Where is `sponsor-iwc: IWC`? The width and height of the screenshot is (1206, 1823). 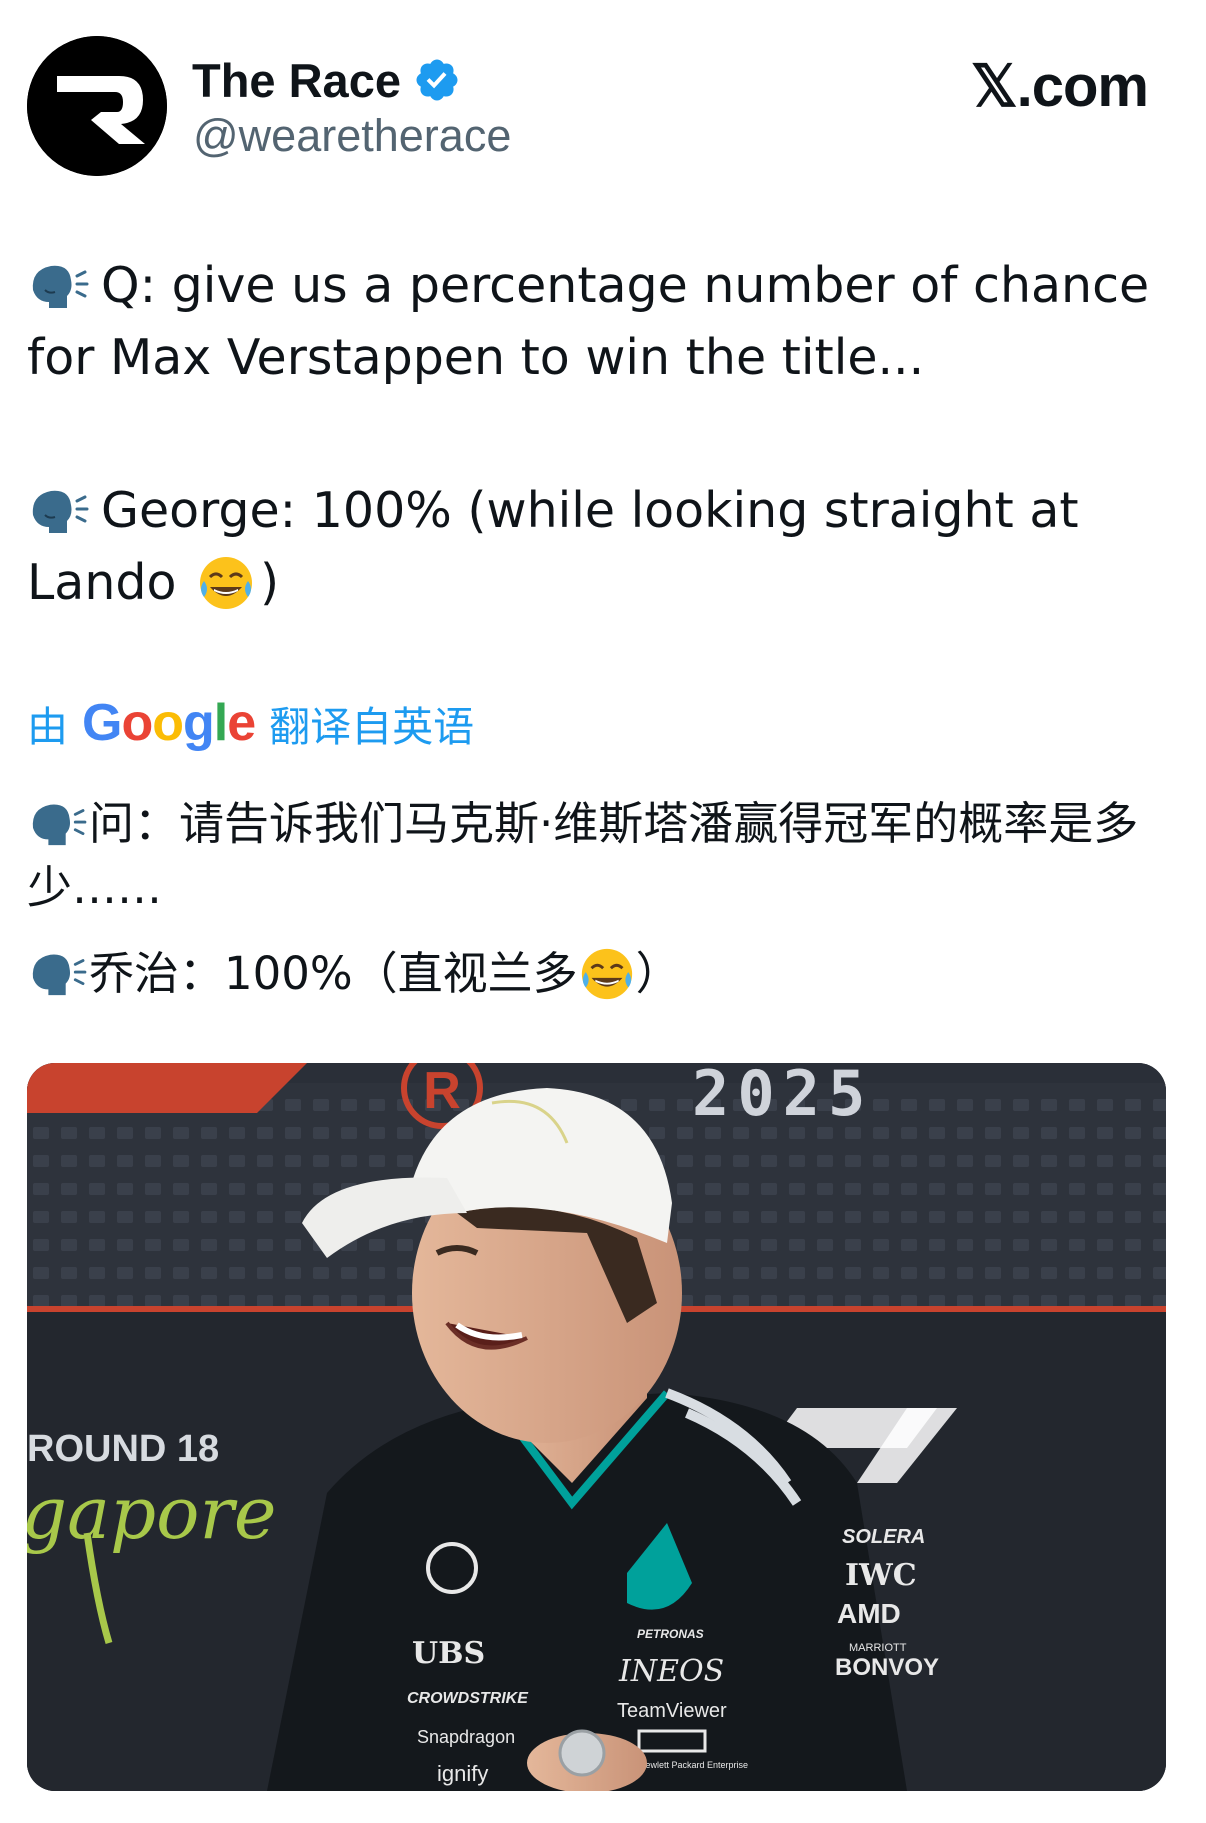 sponsor-iwc: IWC is located at coordinates (881, 1575).